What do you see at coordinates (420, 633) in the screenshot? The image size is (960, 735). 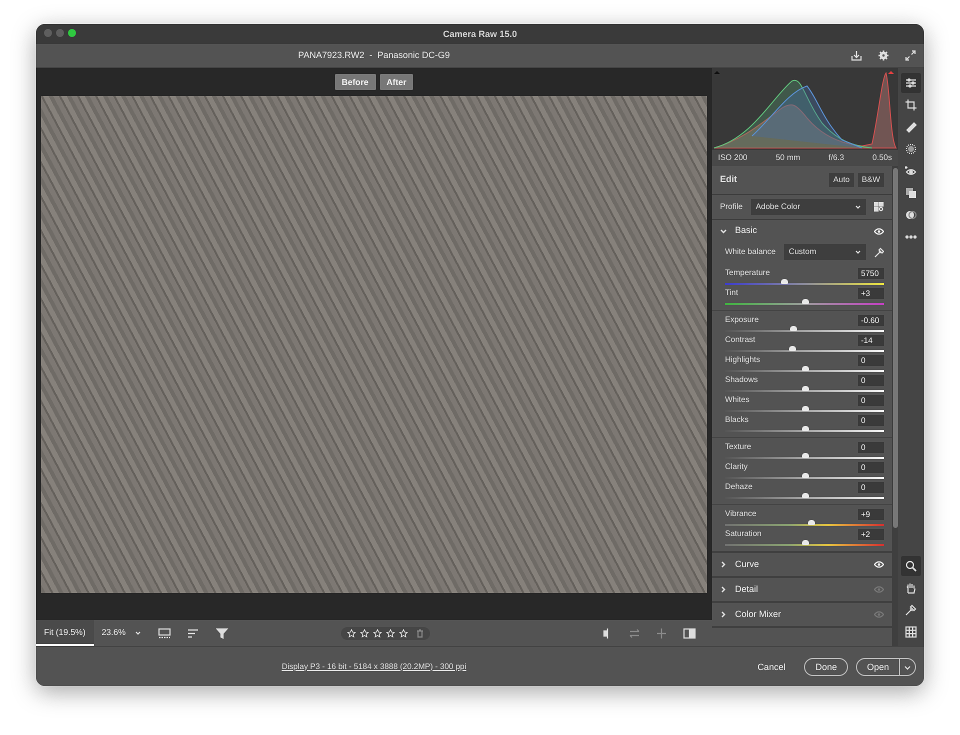 I see `trash-icon` at bounding box center [420, 633].